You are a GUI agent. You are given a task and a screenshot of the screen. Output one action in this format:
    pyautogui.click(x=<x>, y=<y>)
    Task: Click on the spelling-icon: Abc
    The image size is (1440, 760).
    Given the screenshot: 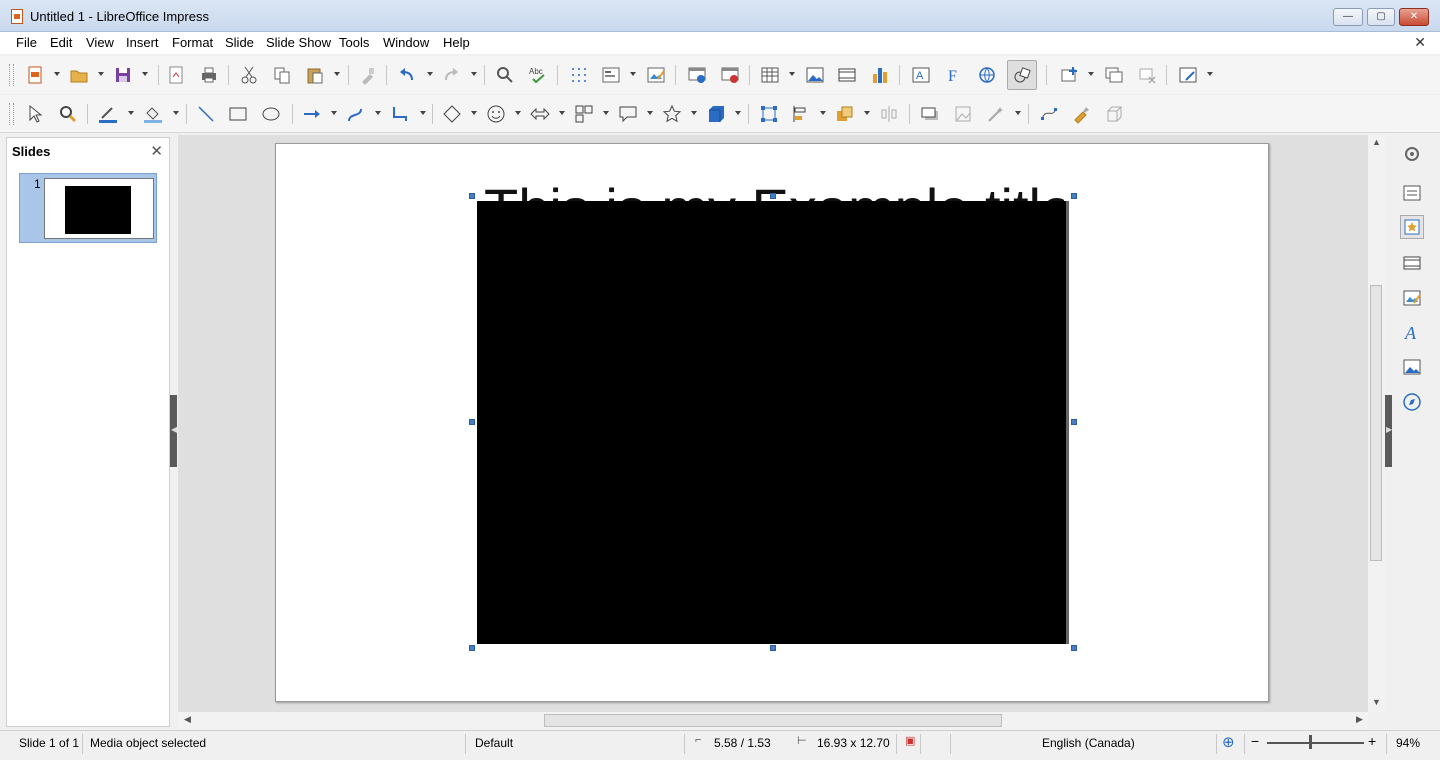 What is the action you would take?
    pyautogui.click(x=538, y=75)
    